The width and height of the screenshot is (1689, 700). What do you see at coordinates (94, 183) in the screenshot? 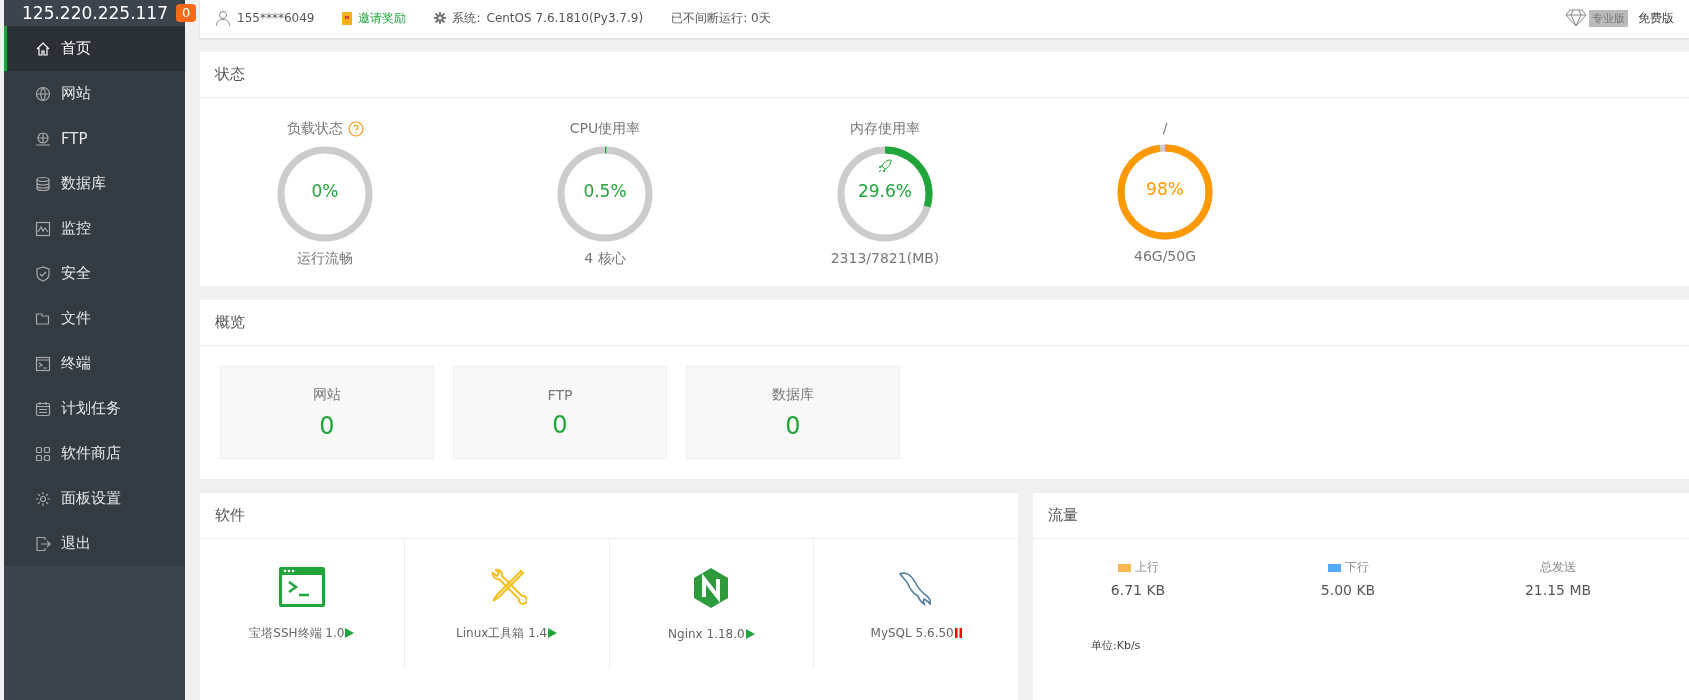
I see `sidebar-item: 数据库` at bounding box center [94, 183].